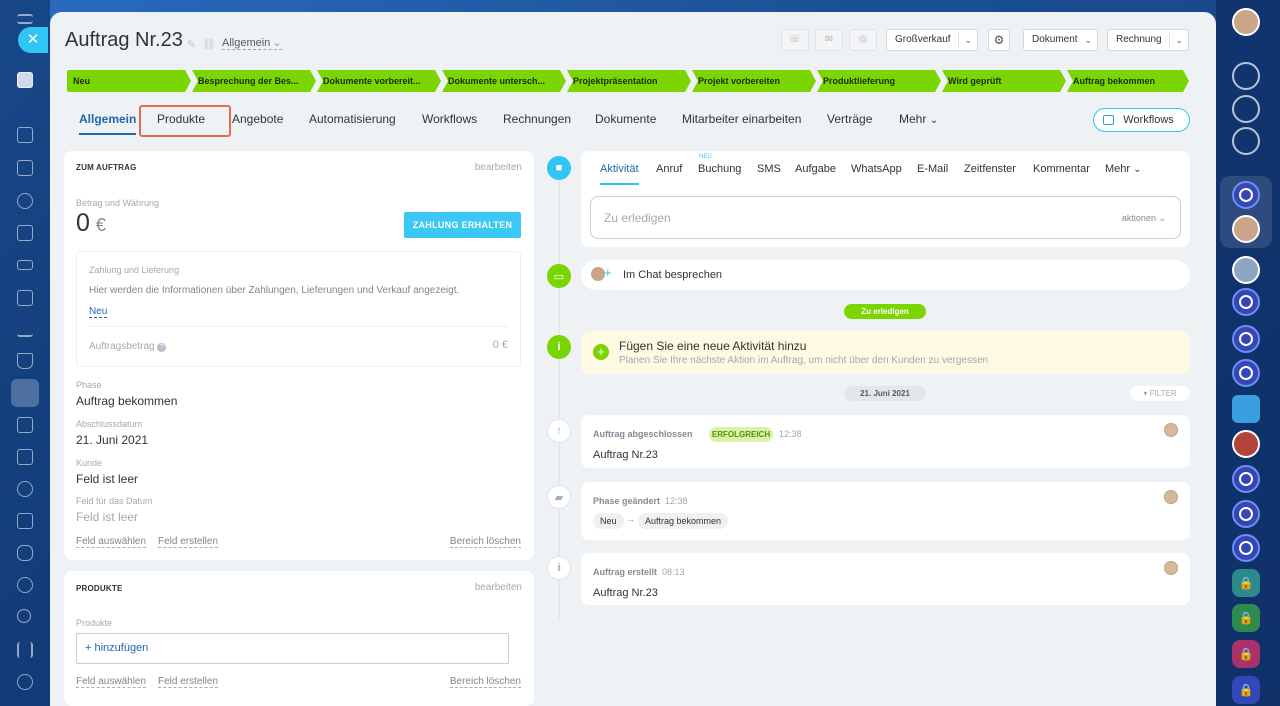 This screenshot has height=706, width=1280. I want to click on filter-button: ▾ FILTER, so click(1160, 393).